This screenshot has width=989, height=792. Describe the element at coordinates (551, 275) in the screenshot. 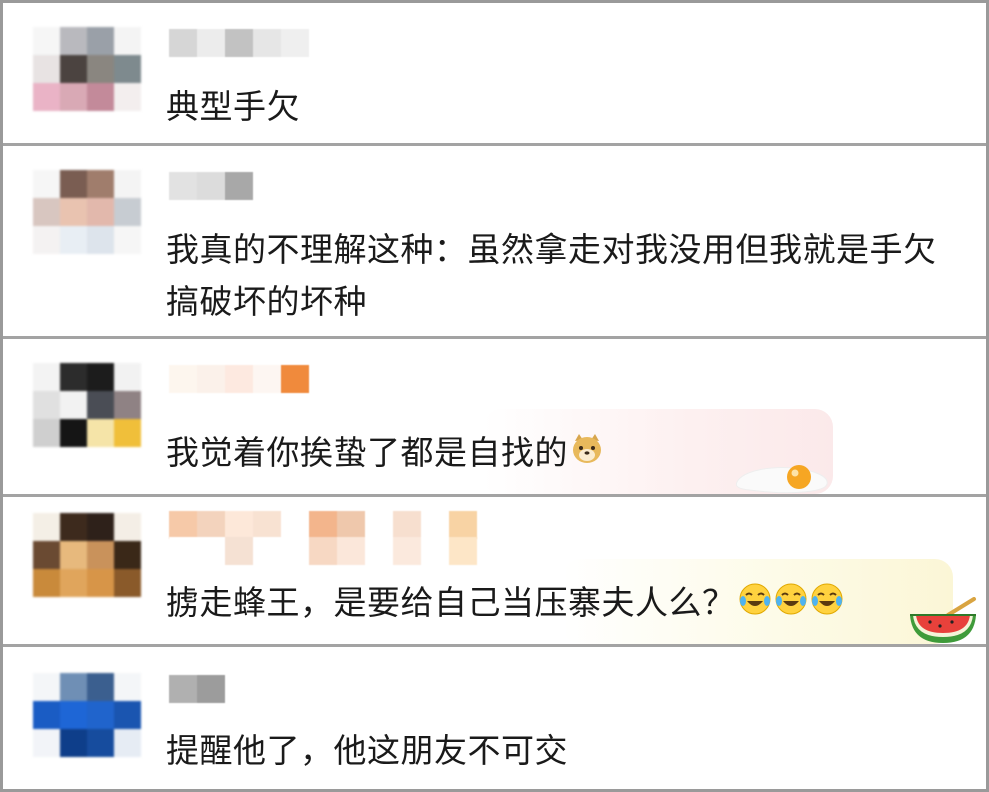

I see `comment-text: 我真的不理解这种：虽然拿走对我没用但我就是手欠搞破坏的坏种` at that location.